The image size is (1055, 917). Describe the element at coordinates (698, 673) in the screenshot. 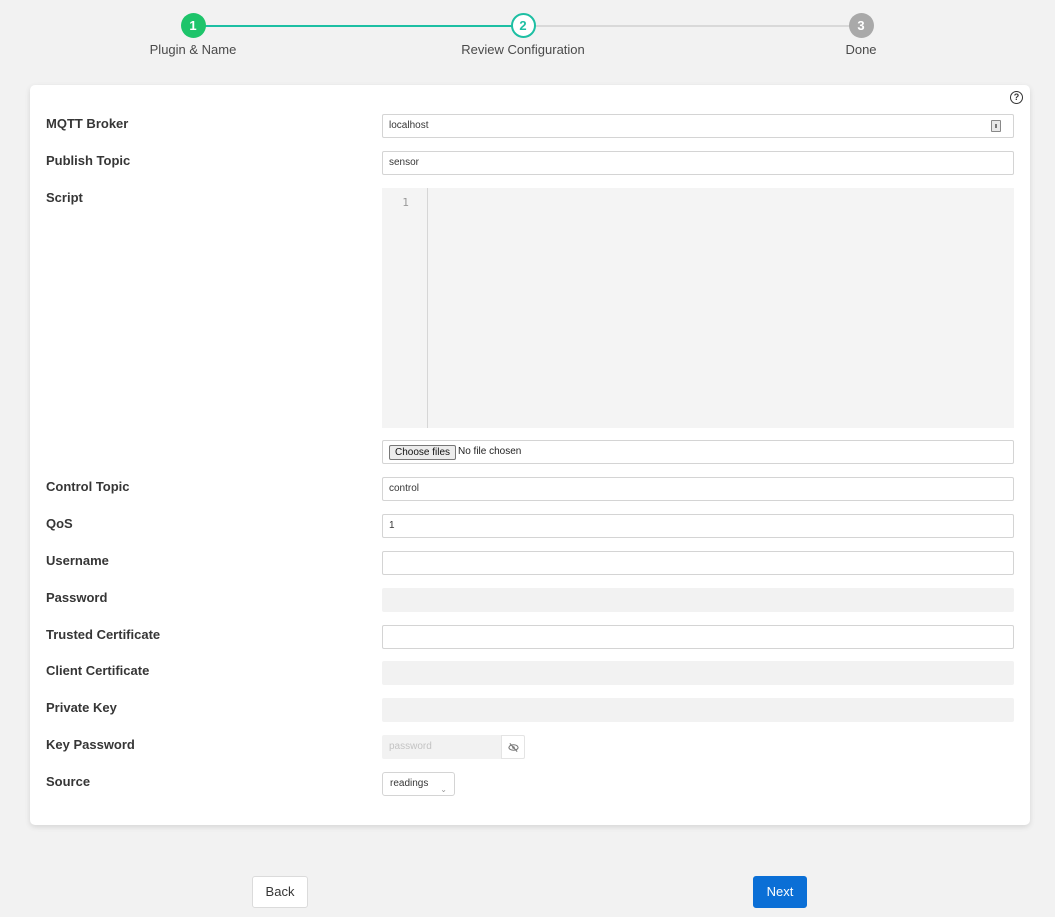

I see `client-certificate-input` at that location.